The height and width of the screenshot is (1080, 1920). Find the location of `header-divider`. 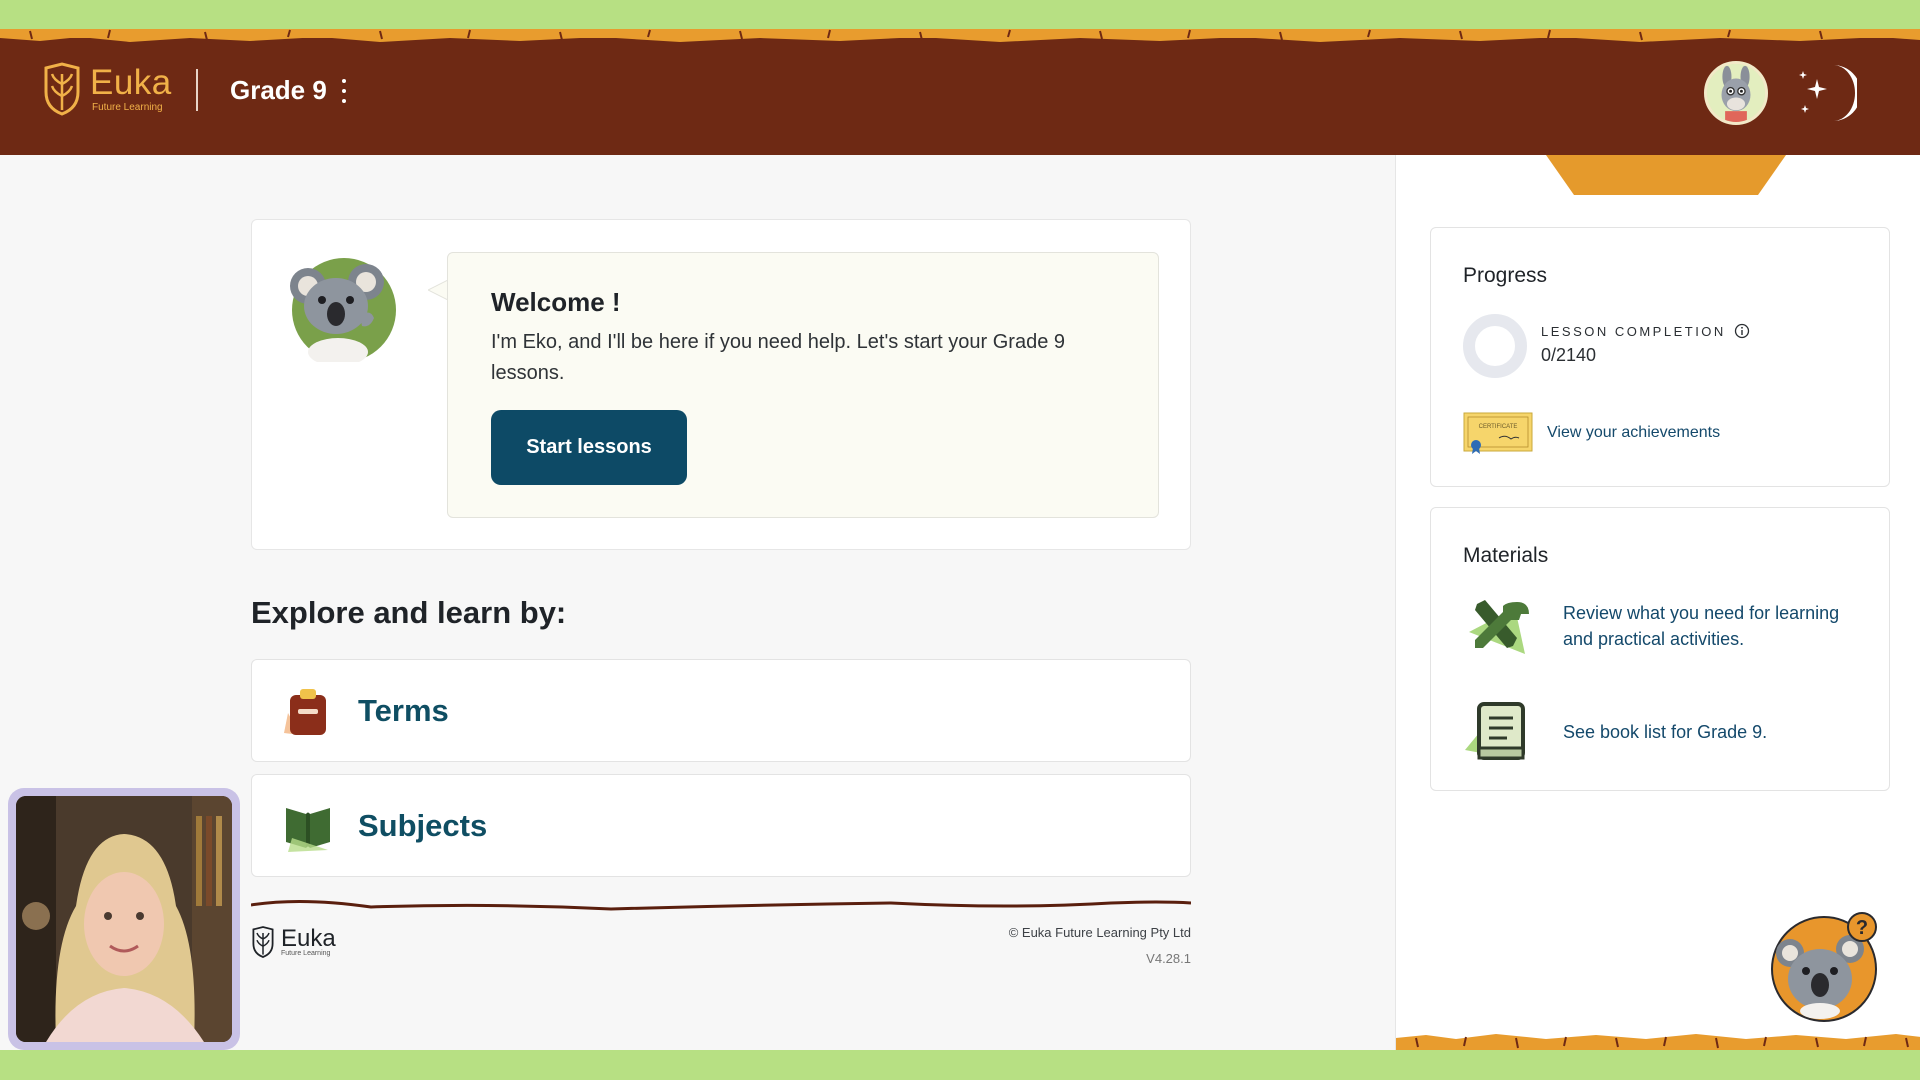

header-divider is located at coordinates (197, 90).